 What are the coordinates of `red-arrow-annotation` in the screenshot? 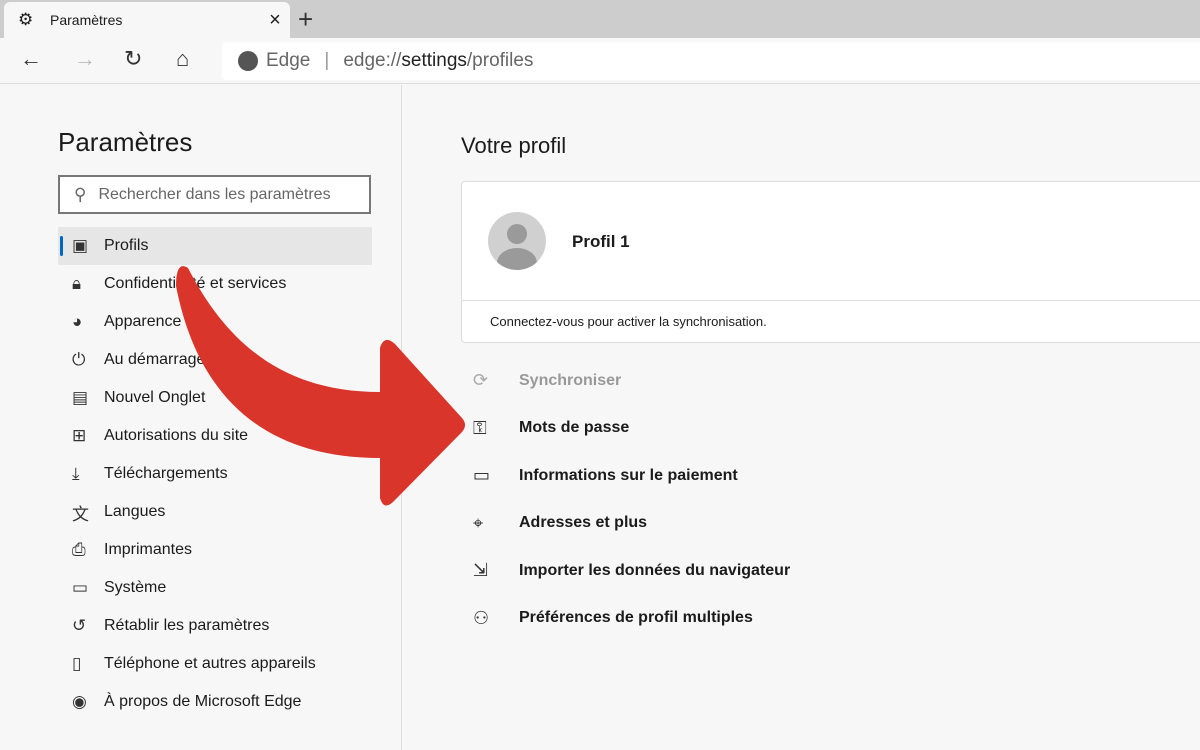 It's located at (320, 386).